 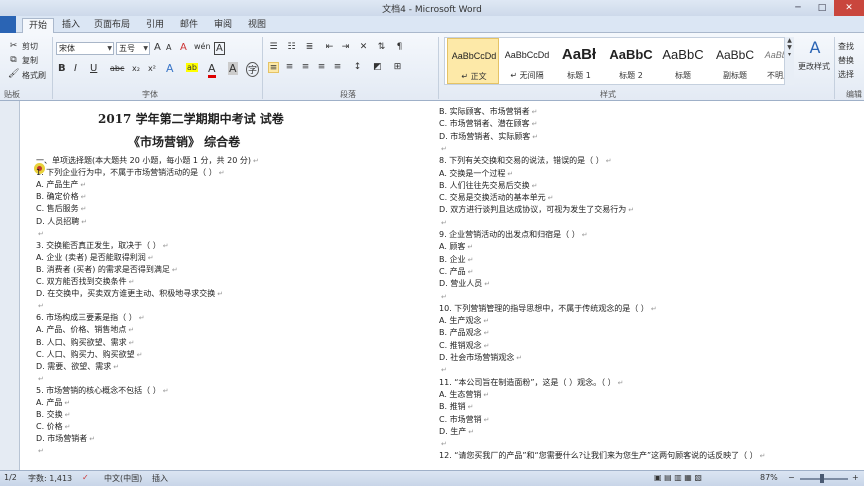 What do you see at coordinates (329, 47) in the screenshot?
I see `decrease-indent-icon: ⇤` at bounding box center [329, 47].